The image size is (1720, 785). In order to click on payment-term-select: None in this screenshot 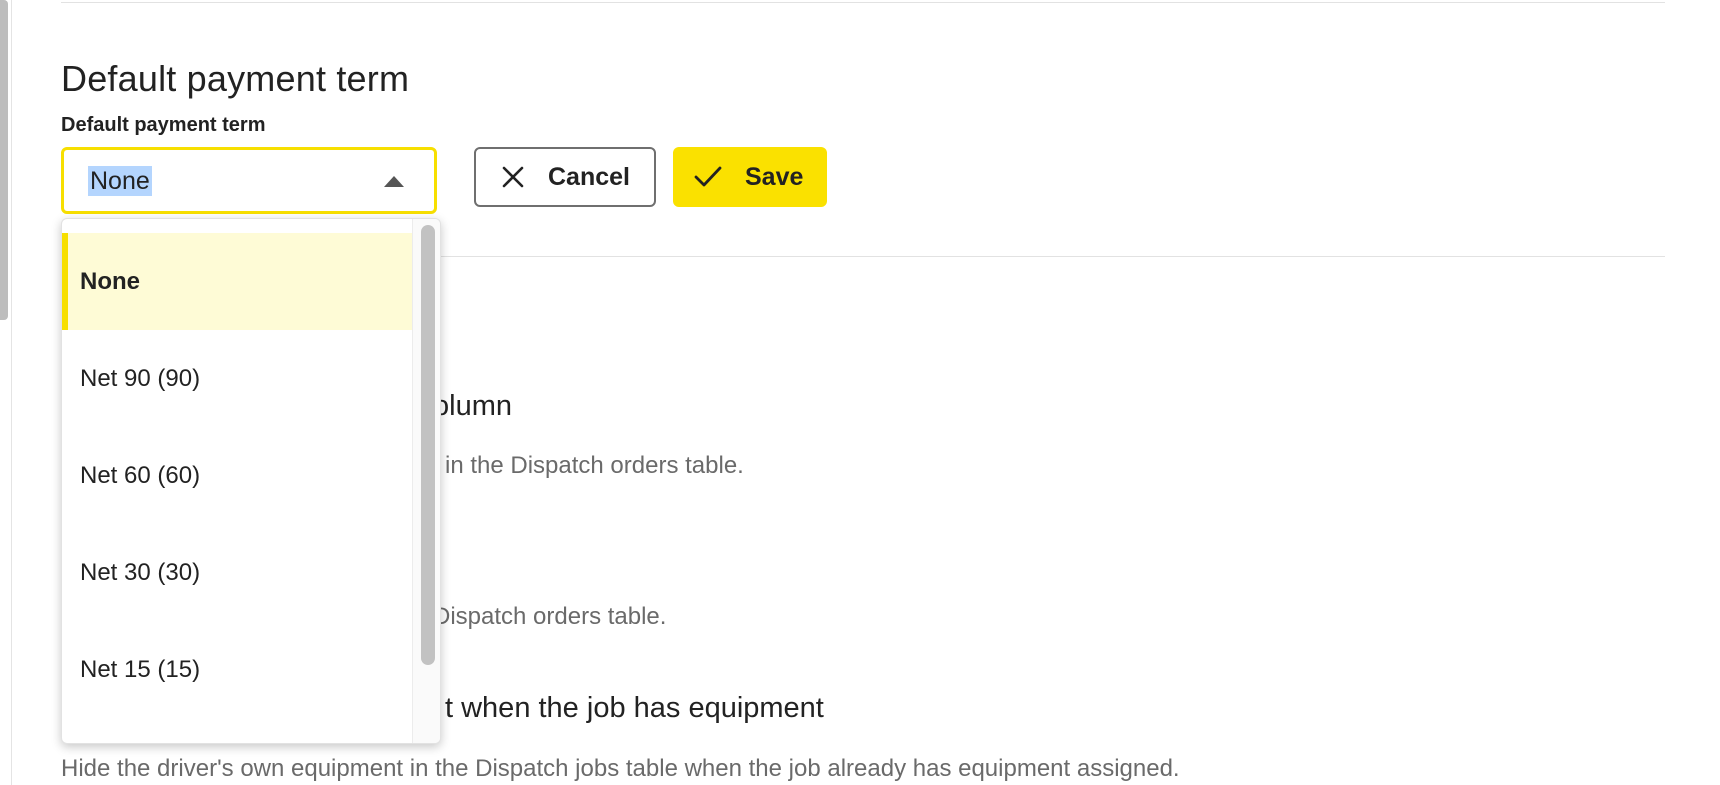, I will do `click(249, 180)`.